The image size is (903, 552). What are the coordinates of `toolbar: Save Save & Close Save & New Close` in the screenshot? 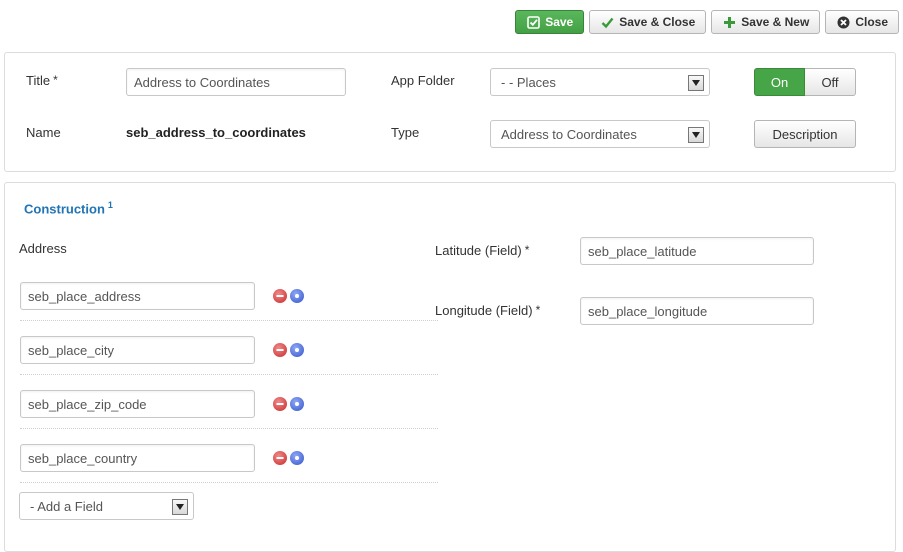 It's located at (707, 22).